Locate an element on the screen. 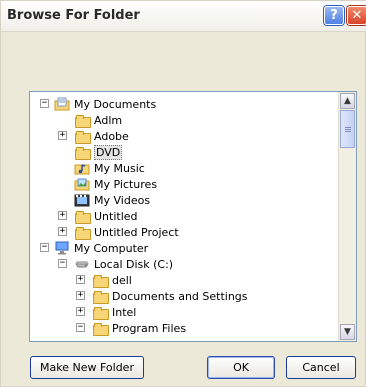 Image resolution: width=366 pixels, height=387 pixels. make-new-folder-label: Make New Folder is located at coordinates (87, 367).